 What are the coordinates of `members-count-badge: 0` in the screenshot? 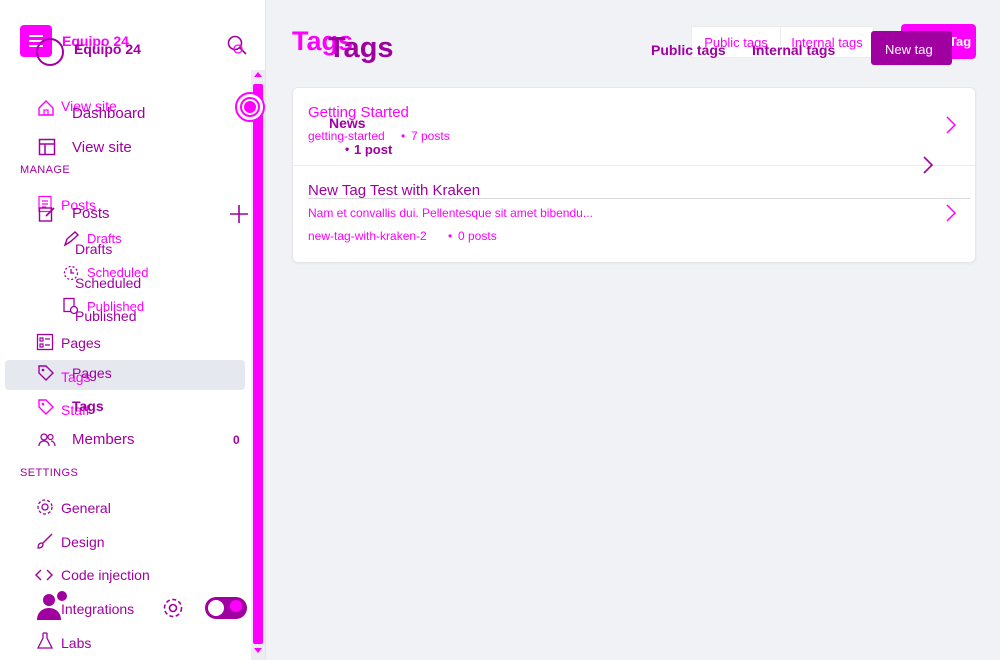 It's located at (236, 440).